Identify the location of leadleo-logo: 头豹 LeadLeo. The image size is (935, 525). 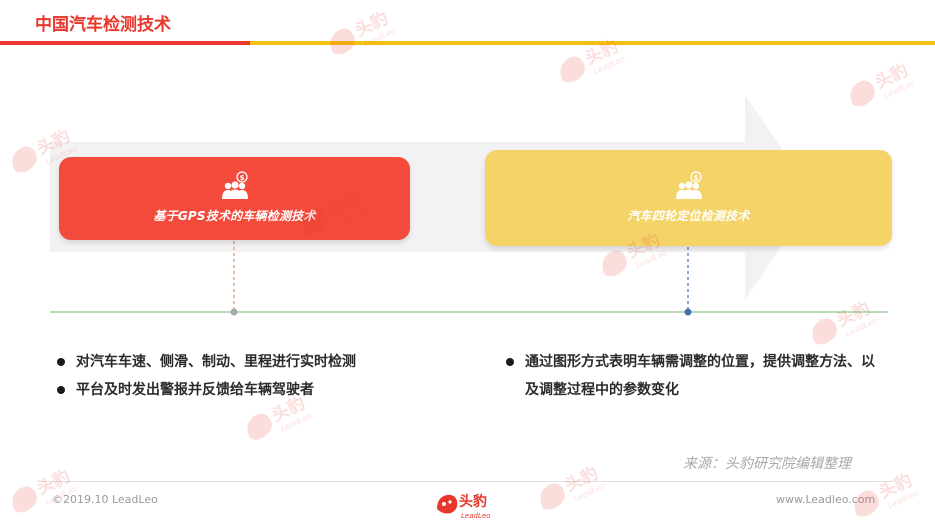
(463, 506).